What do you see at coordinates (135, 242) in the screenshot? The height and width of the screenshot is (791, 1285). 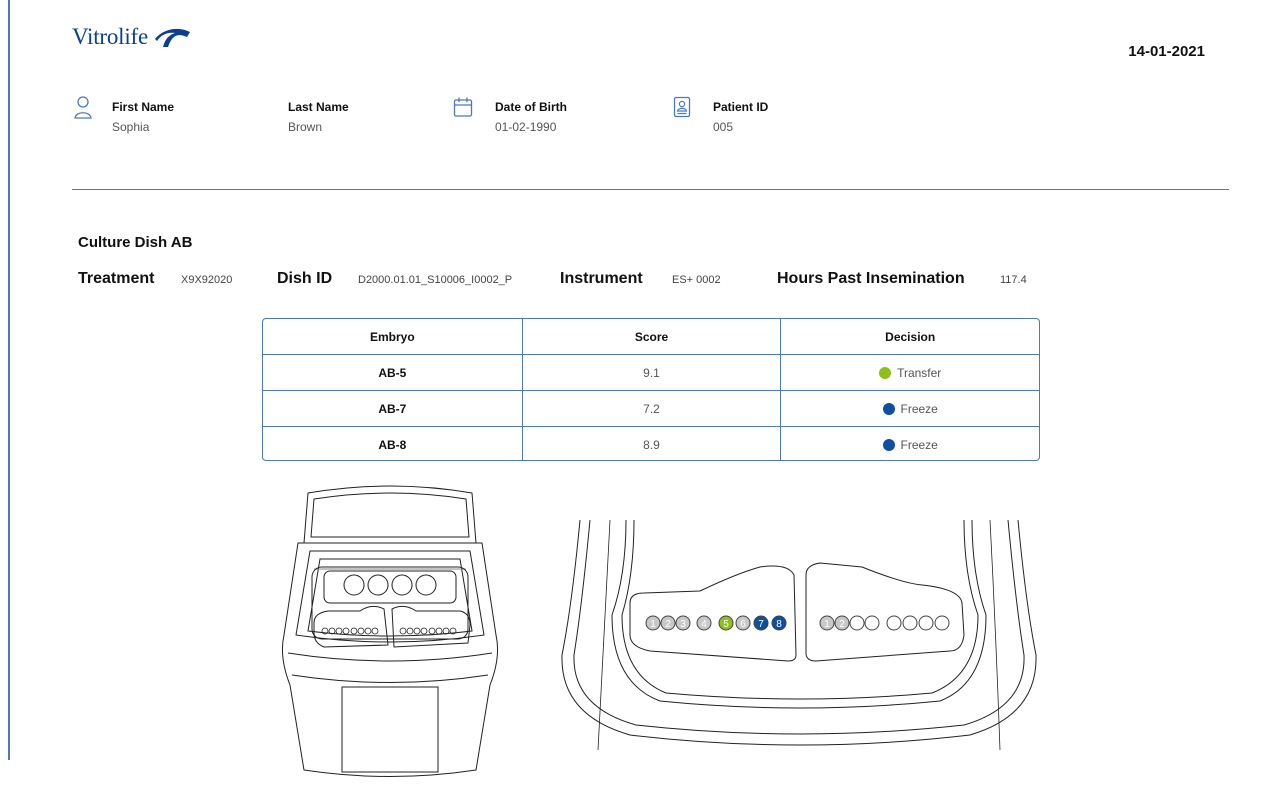 I see `culture-dish-title: Culture Dish AB` at bounding box center [135, 242].